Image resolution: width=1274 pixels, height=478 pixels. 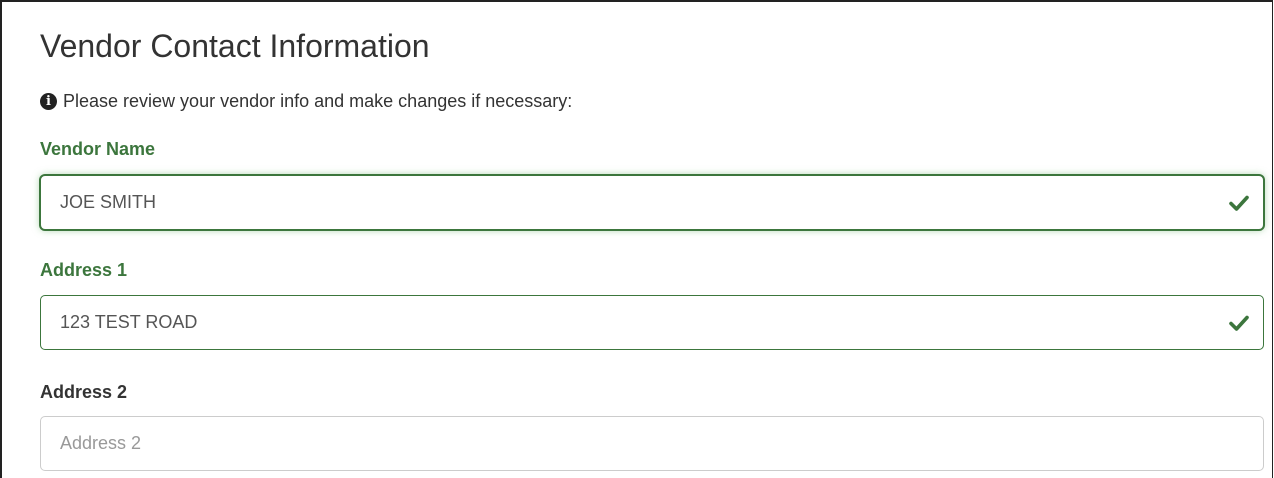 I want to click on vendor-name-input, so click(x=652, y=202).